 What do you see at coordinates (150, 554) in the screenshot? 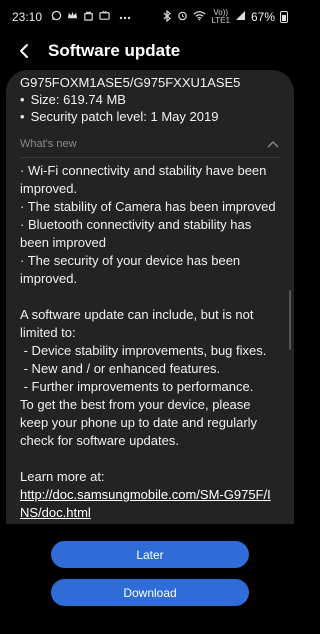
I see `later-button: Later` at bounding box center [150, 554].